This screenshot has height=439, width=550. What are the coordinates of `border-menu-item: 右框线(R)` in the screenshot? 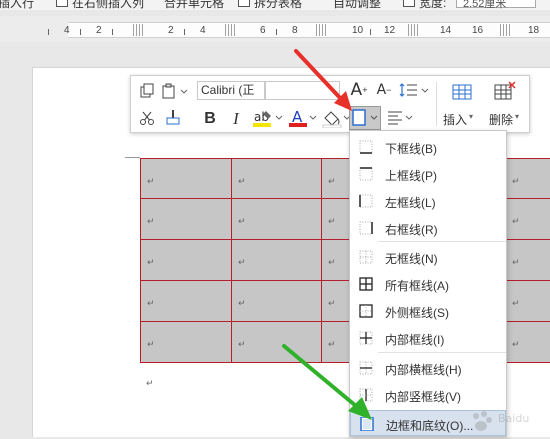 It's located at (428, 228).